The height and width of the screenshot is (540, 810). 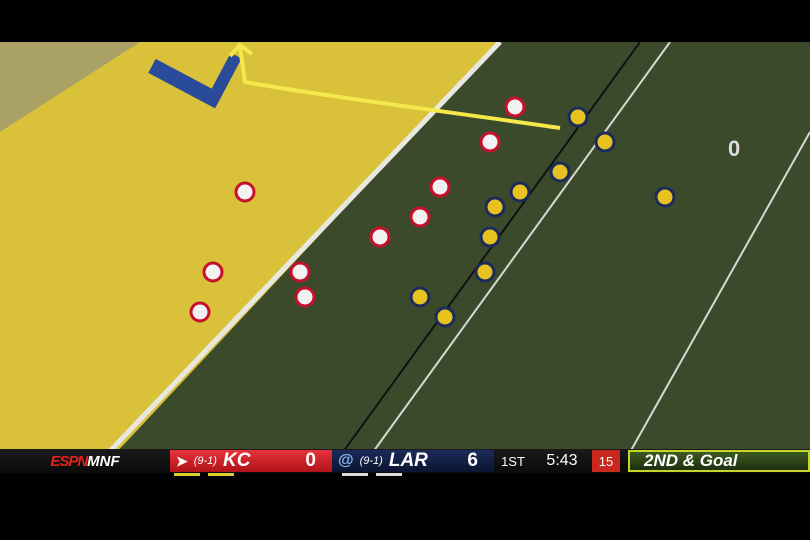 What do you see at coordinates (408, 460) in the screenshot?
I see `home-abbr: LAR` at bounding box center [408, 460].